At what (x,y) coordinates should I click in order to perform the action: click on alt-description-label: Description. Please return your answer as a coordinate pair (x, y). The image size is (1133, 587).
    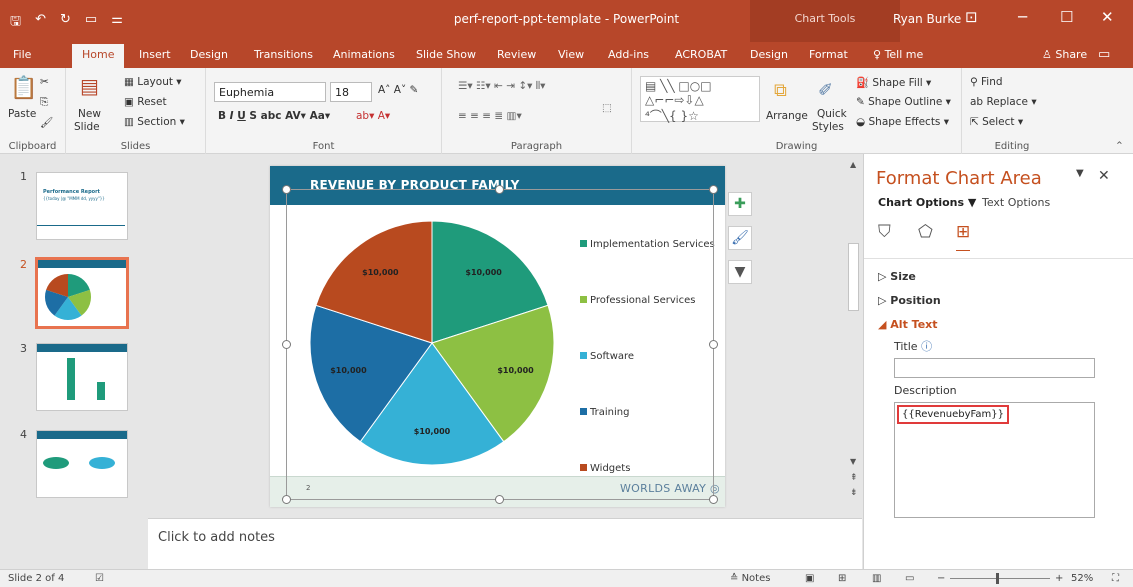
    Looking at the image, I should click on (925, 390).